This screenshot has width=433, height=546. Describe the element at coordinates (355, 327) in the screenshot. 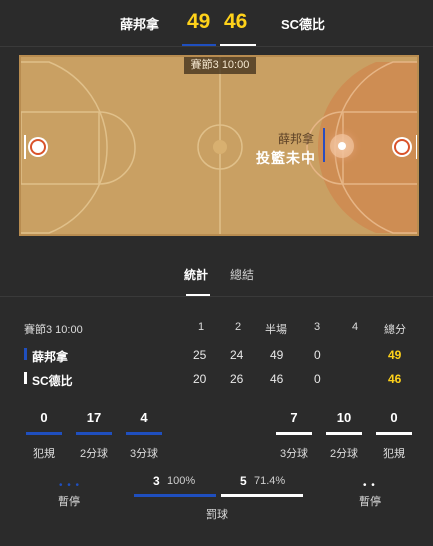

I see `col-header-q4: 4` at that location.